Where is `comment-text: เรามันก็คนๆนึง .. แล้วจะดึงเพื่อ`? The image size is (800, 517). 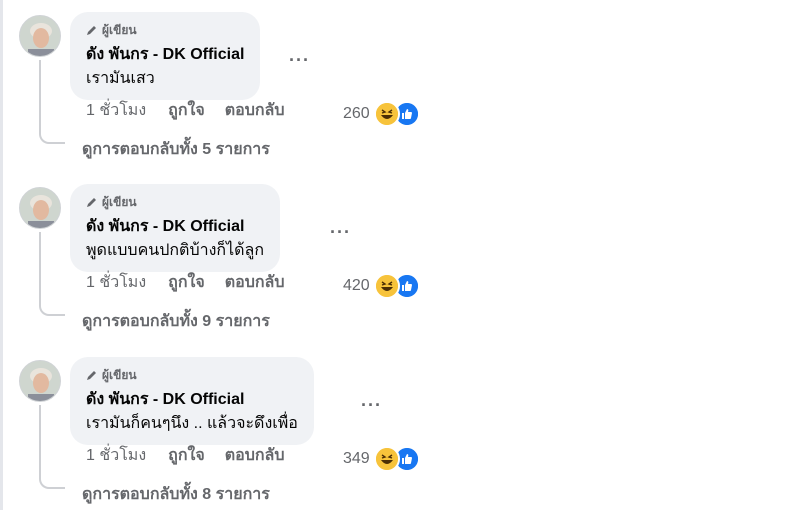 comment-text: เรามันก็คนๆนึง .. แล้วจะดึงเพื่อ is located at coordinates (192, 423).